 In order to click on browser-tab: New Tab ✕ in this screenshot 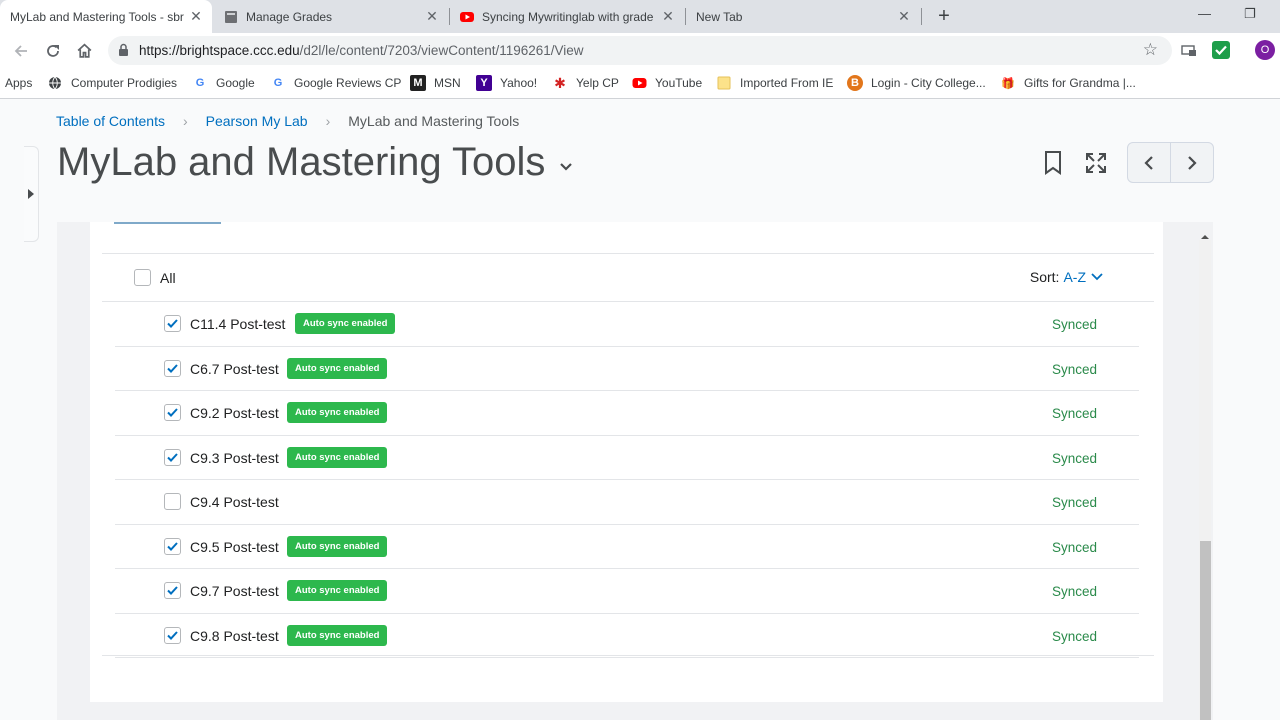, I will do `click(803, 16)`.